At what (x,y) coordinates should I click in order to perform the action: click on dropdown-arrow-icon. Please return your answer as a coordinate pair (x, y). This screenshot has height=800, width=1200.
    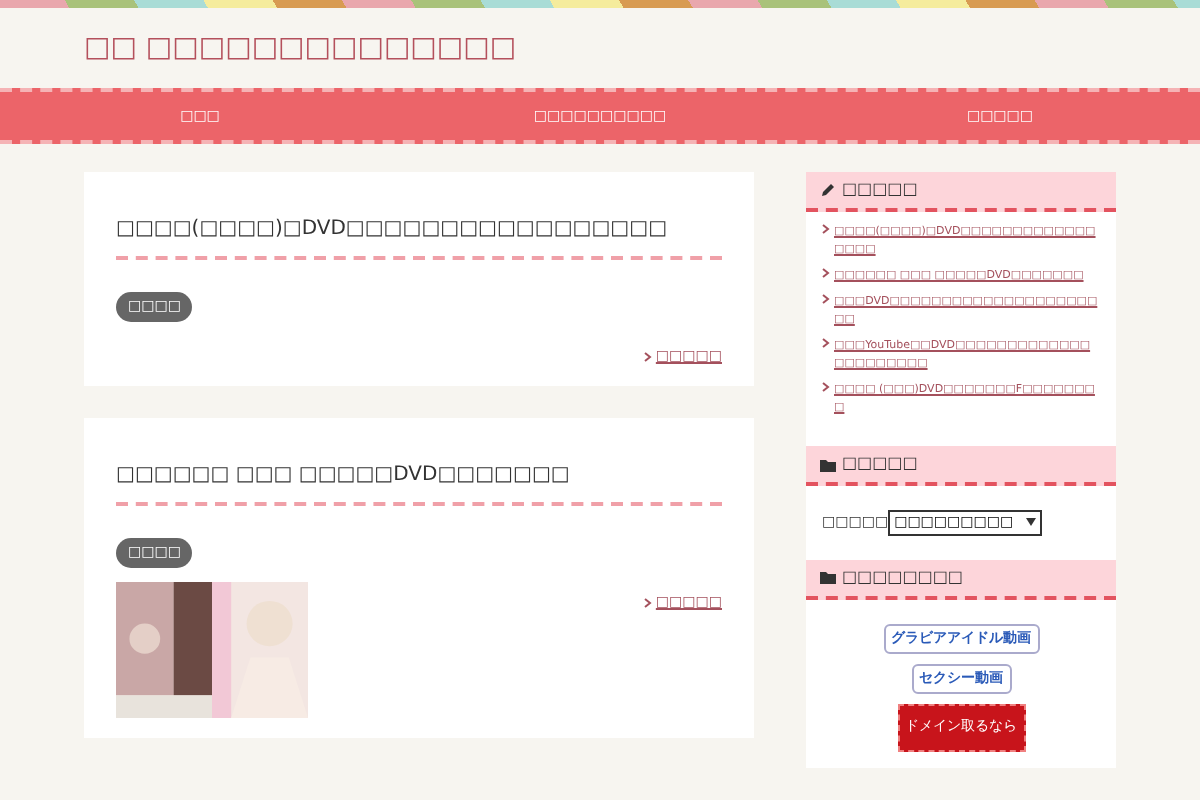
    Looking at the image, I should click on (1030, 522).